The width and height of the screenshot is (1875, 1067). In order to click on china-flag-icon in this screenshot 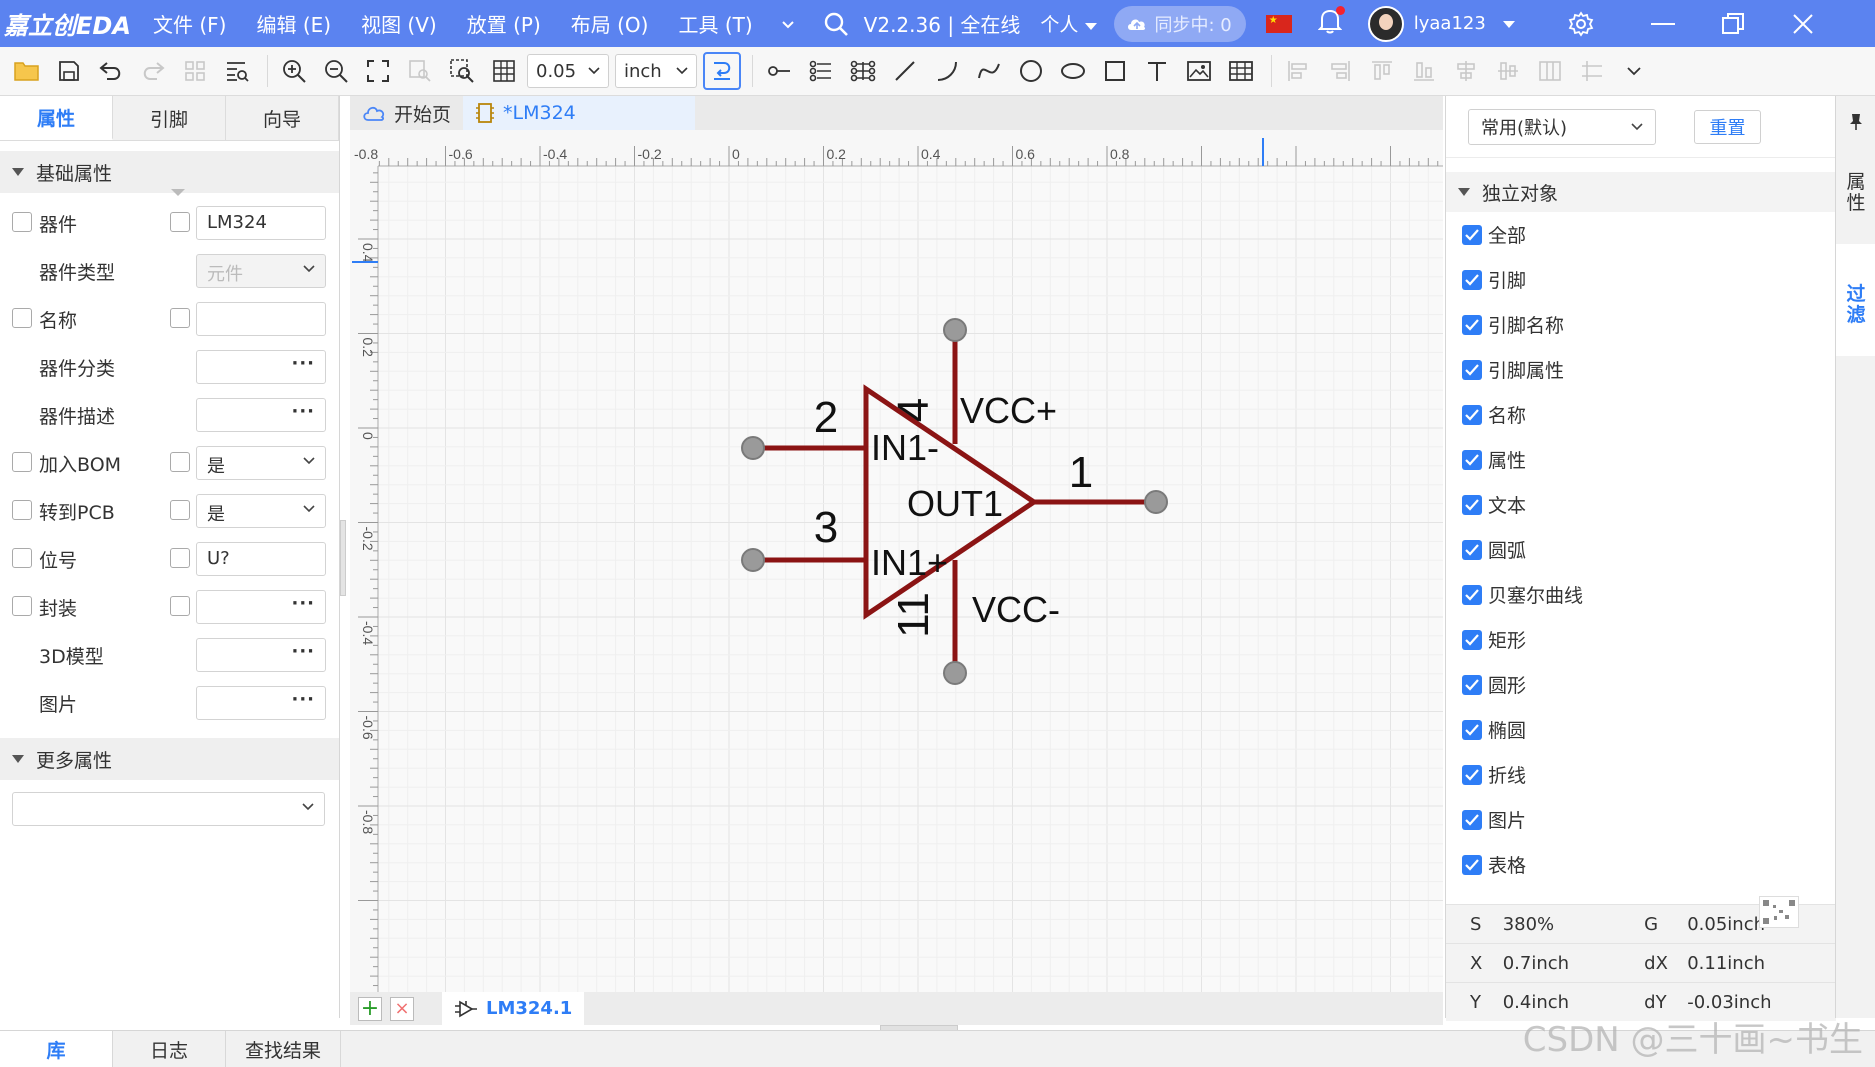, I will do `click(1278, 23)`.